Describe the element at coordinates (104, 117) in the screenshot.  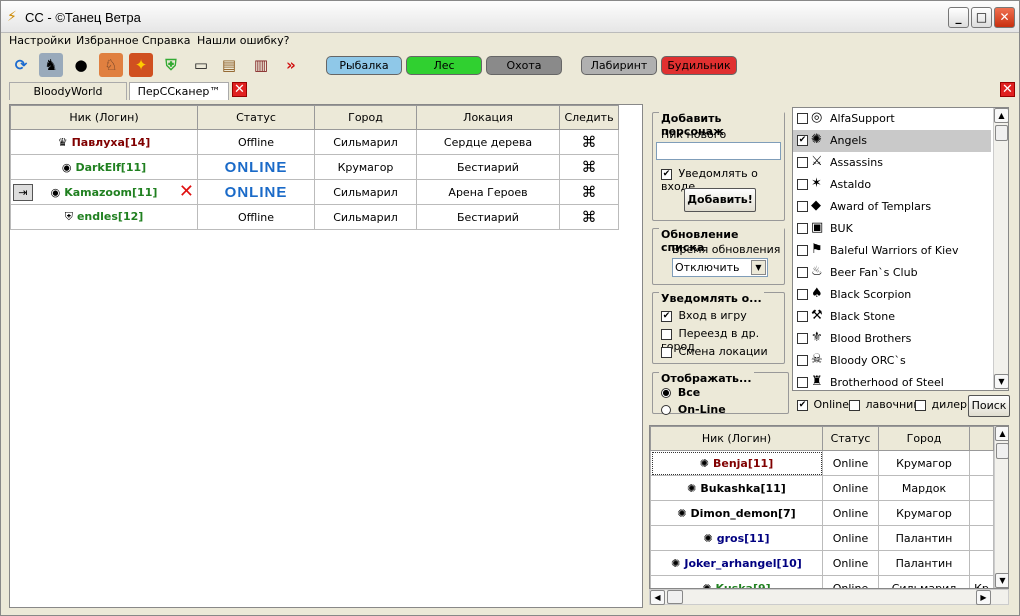
I see `col-nick: Ник (Логин)` at that location.